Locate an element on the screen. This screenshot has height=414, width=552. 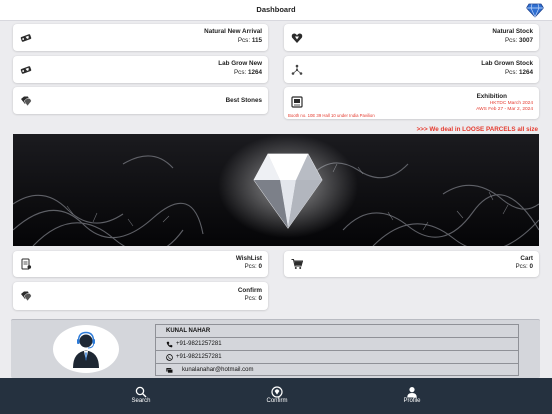
card-title: Lab Grown Stock is located at coordinates (507, 63).